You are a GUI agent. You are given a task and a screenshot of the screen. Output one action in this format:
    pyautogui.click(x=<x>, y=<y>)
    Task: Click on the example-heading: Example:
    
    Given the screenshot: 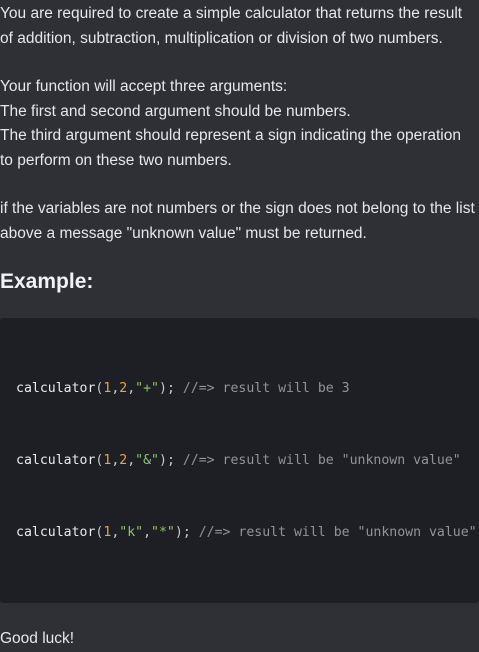 What is the action you would take?
    pyautogui.click(x=47, y=281)
    